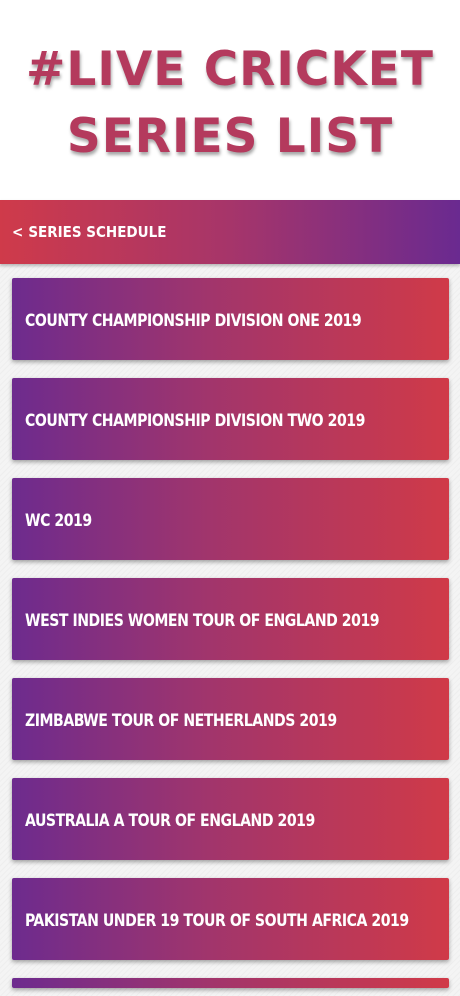  Describe the element at coordinates (230, 519) in the screenshot. I see `series-card: WC 2019` at that location.